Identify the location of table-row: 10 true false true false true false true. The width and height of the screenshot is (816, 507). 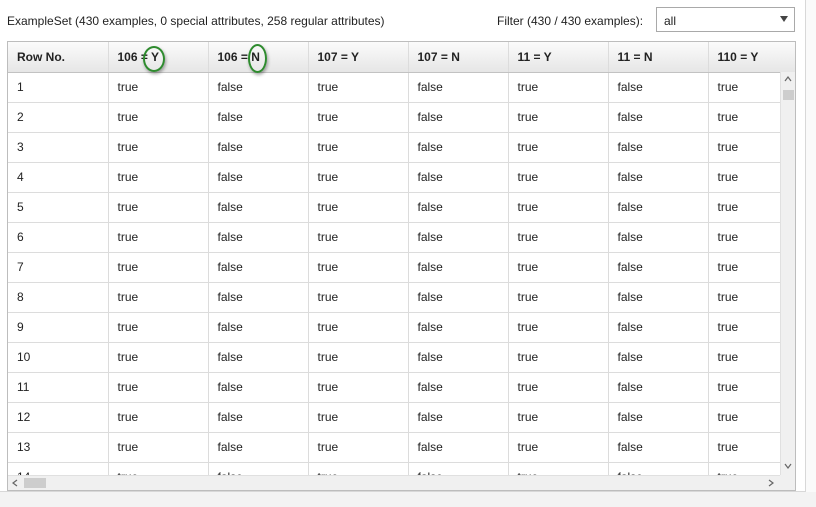
(401, 357).